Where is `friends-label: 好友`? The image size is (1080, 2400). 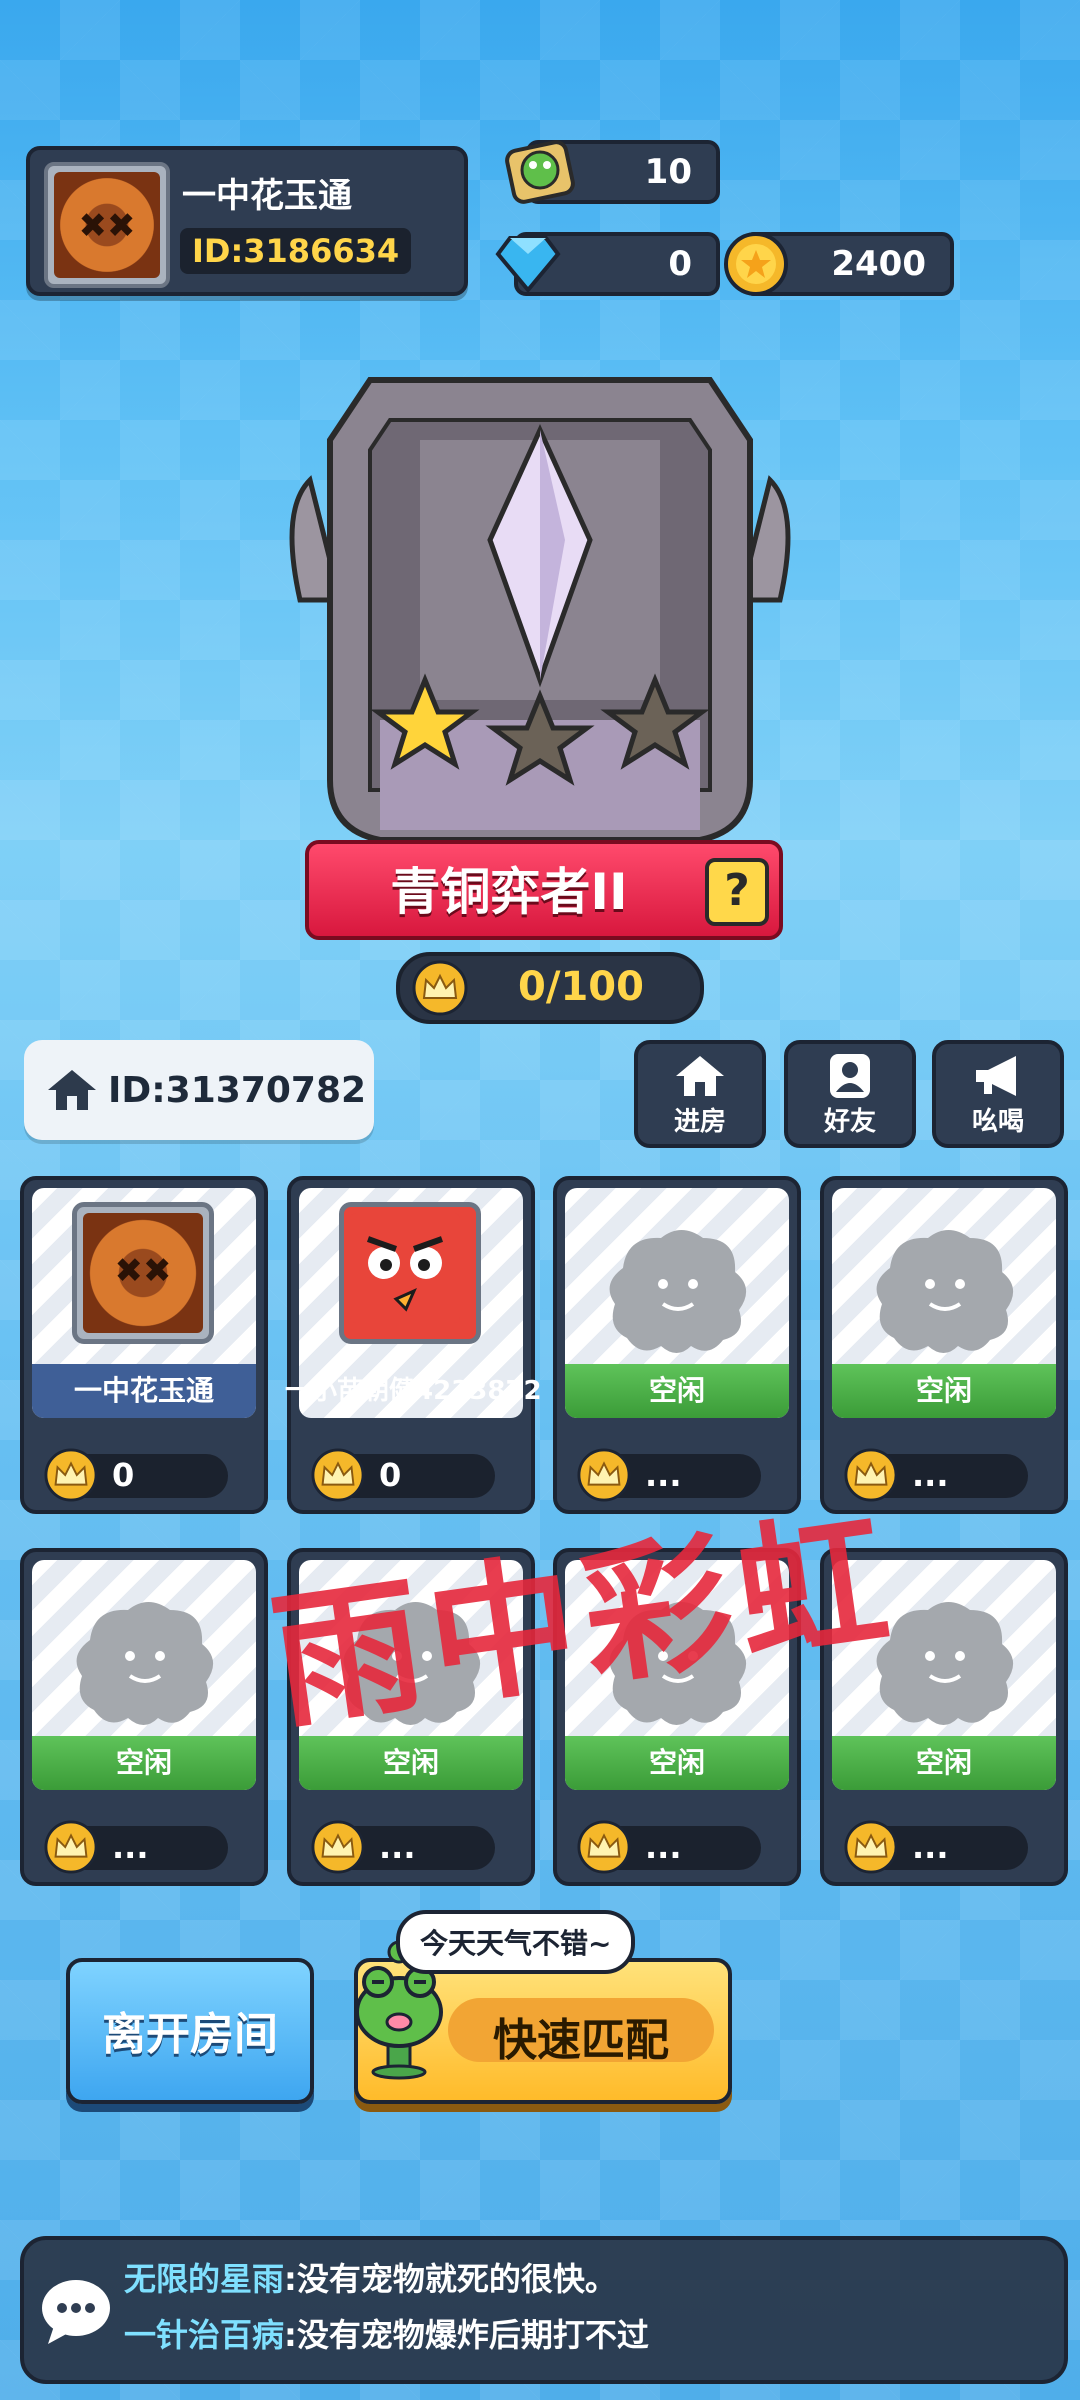 friends-label: 好友 is located at coordinates (849, 1122).